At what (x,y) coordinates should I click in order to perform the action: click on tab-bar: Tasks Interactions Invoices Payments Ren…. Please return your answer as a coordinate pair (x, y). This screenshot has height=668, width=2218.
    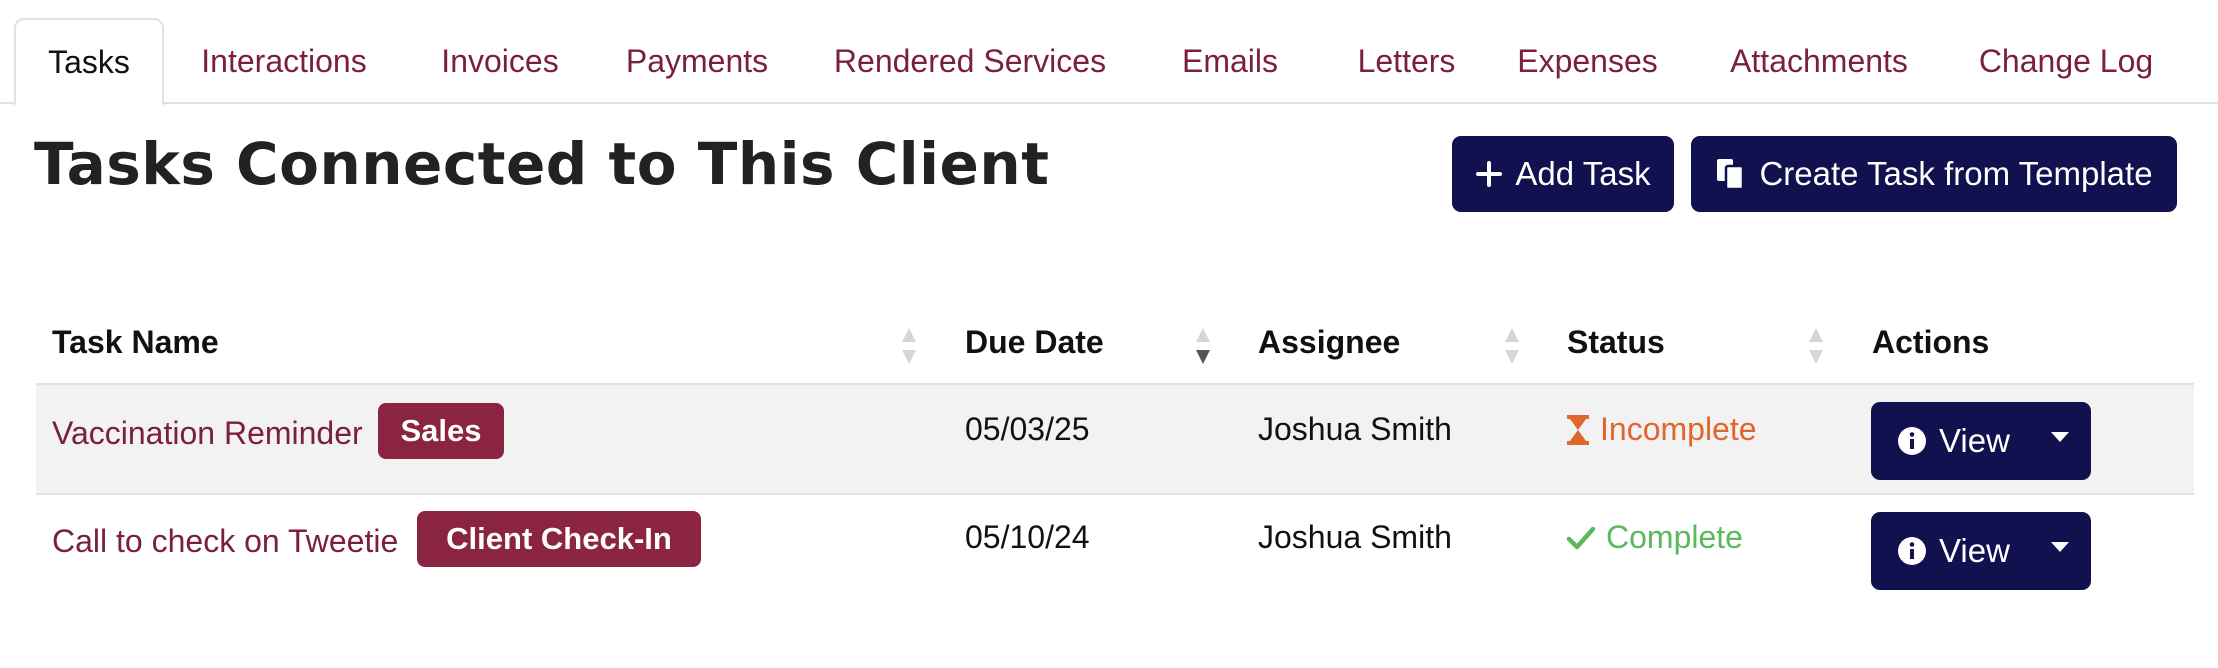
    Looking at the image, I should click on (1109, 62).